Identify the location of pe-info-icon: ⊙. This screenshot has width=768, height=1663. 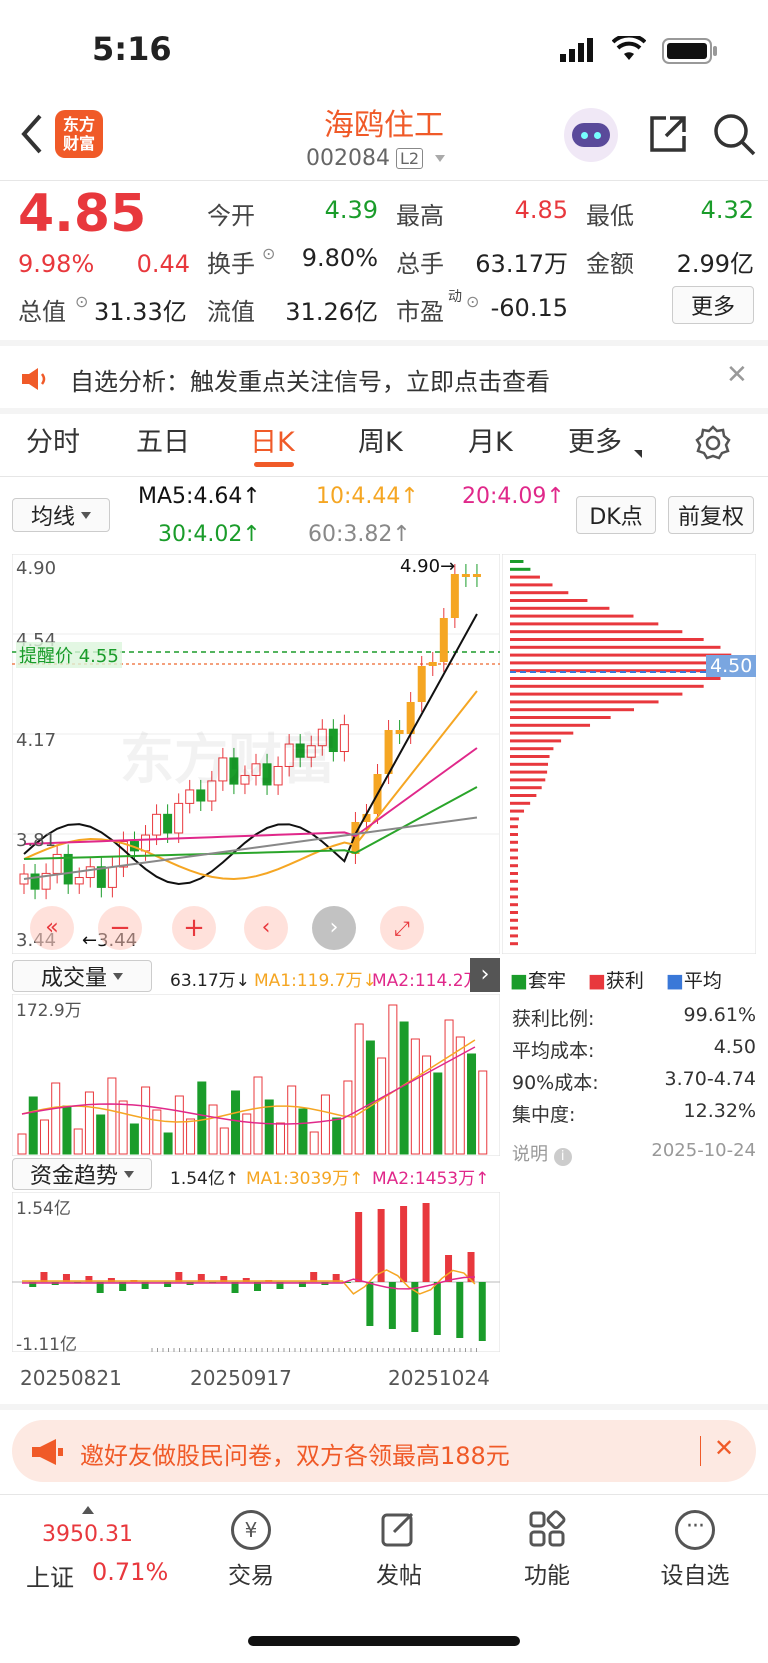
(472, 301).